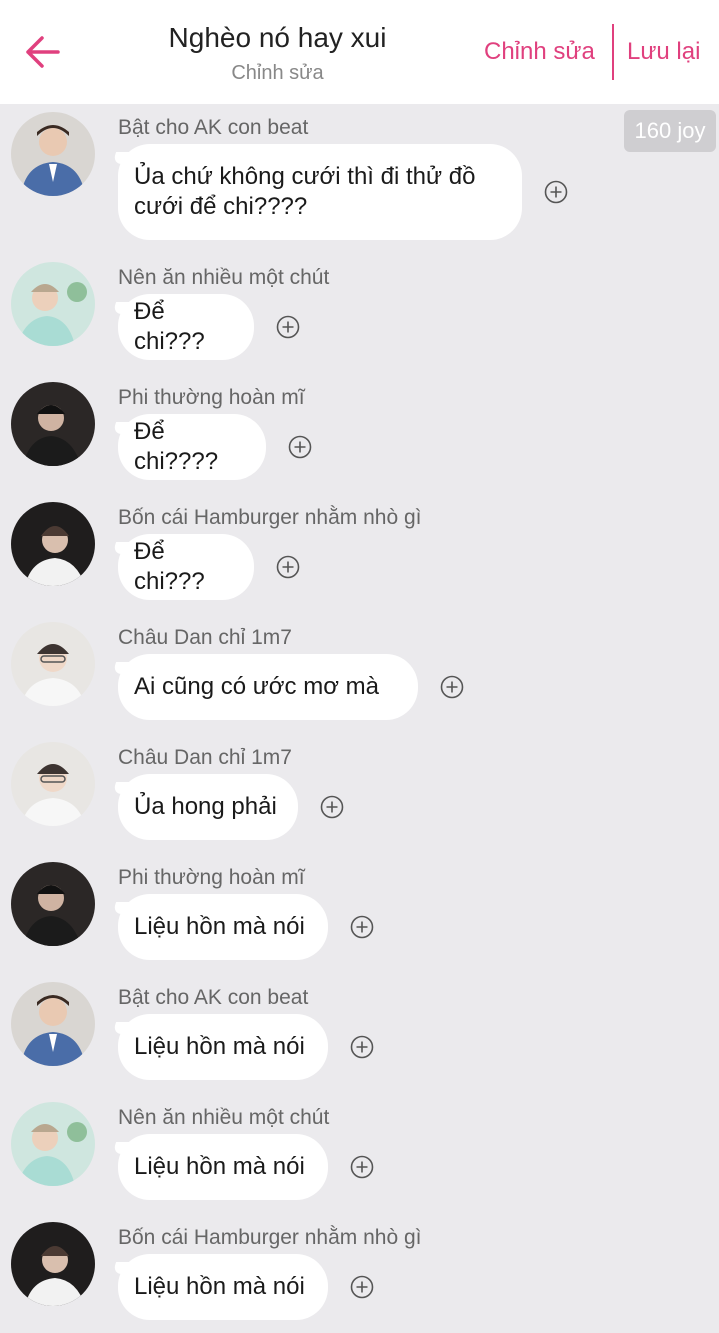 This screenshot has height=1333, width=719. I want to click on message-text: Ủa hong phải, so click(205, 807).